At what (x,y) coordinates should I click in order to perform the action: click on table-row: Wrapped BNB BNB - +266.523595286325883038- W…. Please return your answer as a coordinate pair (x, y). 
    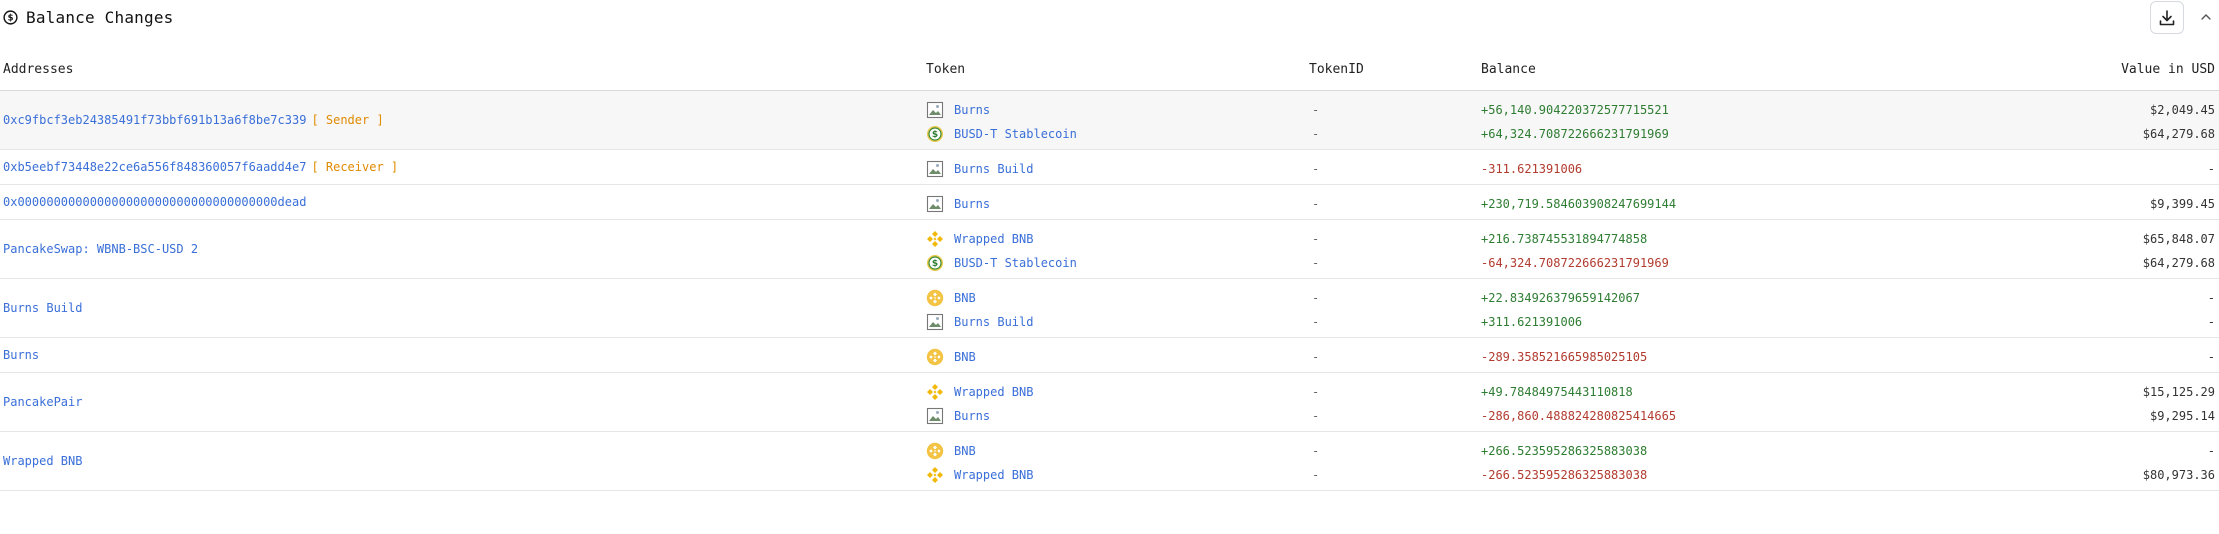
    Looking at the image, I should click on (1109, 461).